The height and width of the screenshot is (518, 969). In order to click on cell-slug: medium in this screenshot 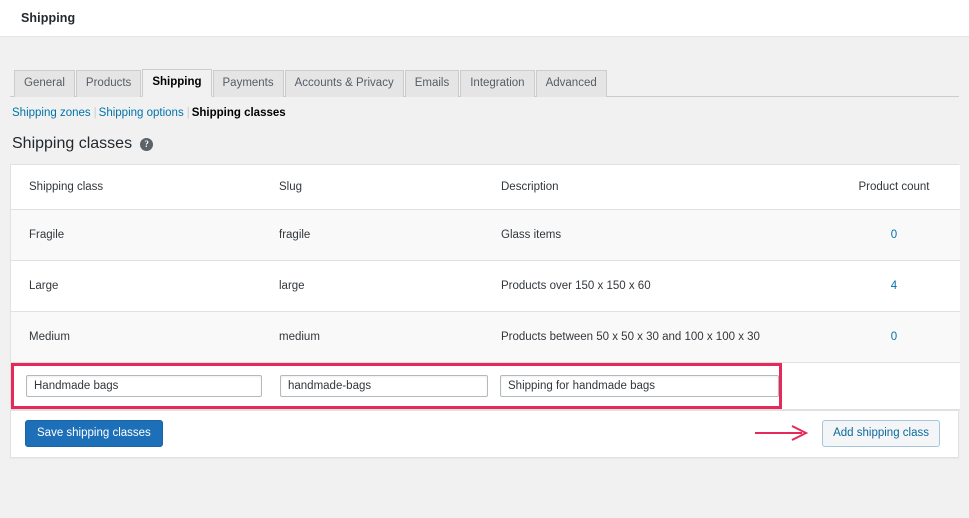, I will do `click(390, 337)`.